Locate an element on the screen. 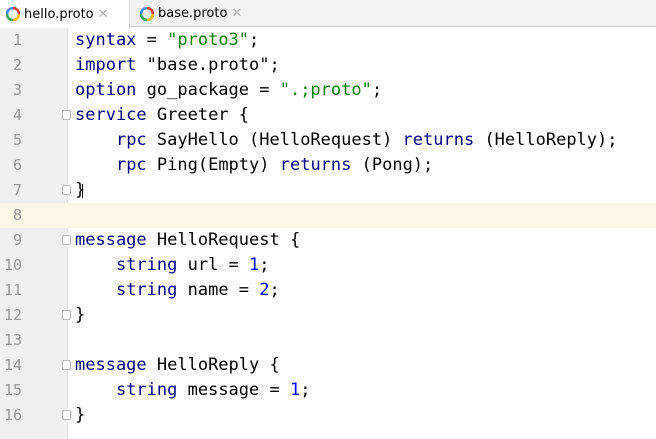  keyword-token: import is located at coordinates (106, 65).